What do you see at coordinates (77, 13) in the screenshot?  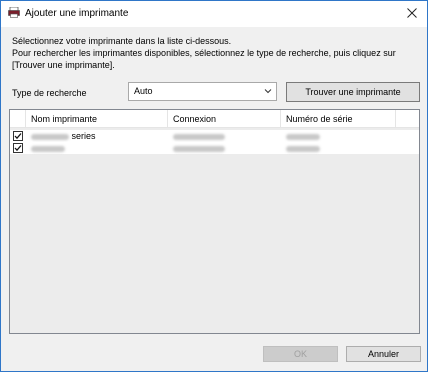 I see `window-title: Ajouter une imprimante` at bounding box center [77, 13].